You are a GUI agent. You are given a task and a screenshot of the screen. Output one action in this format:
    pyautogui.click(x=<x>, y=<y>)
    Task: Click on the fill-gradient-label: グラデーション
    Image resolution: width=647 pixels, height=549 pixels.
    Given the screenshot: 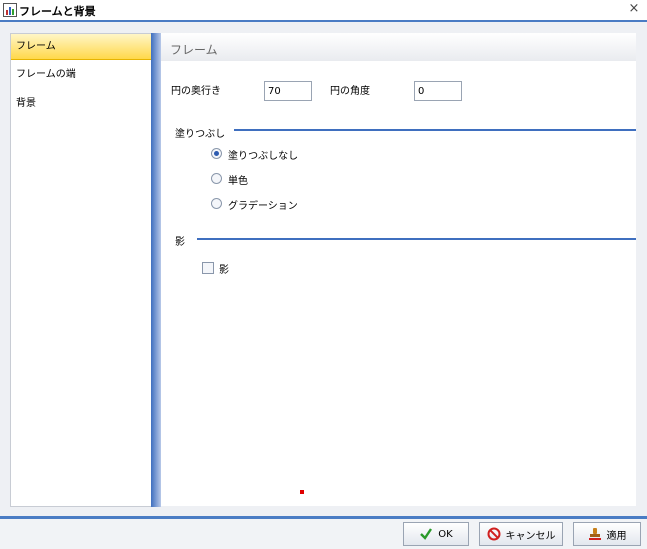 What is the action you would take?
    pyautogui.click(x=263, y=206)
    